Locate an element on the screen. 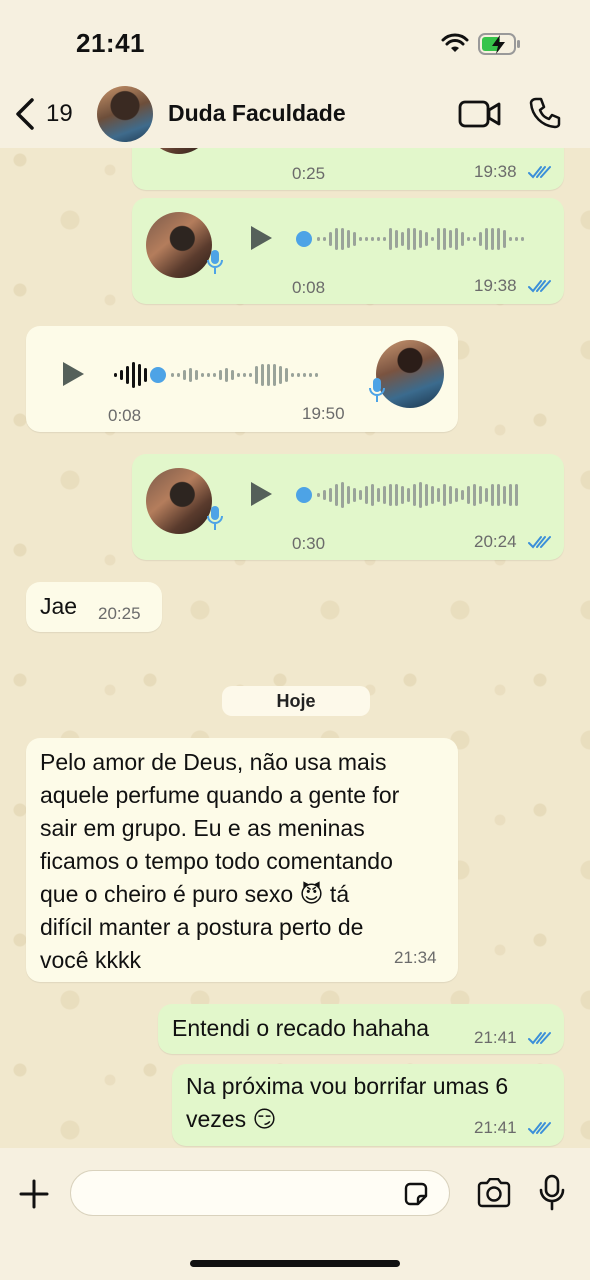  back-chevron-icon is located at coordinates (25, 114).